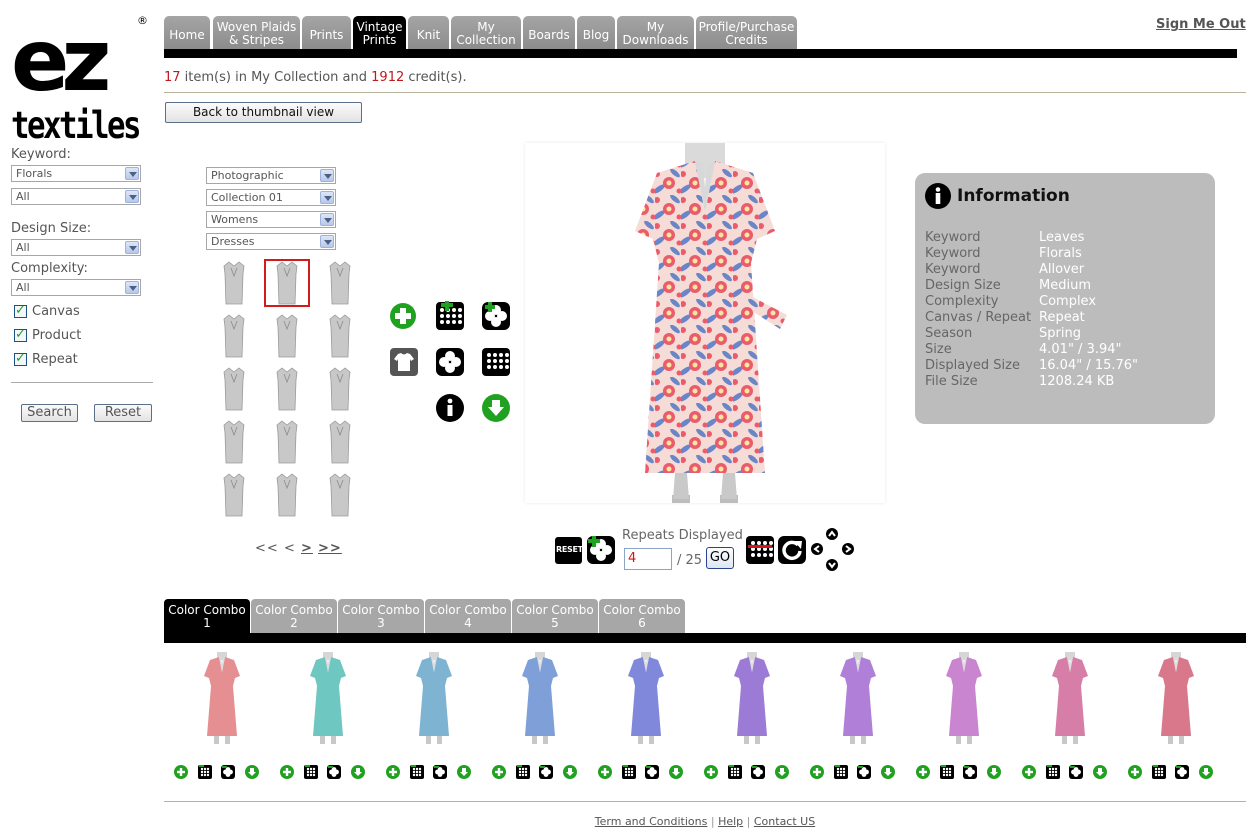 The image size is (1254, 839). I want to click on tab-boards: Boards, so click(549, 32).